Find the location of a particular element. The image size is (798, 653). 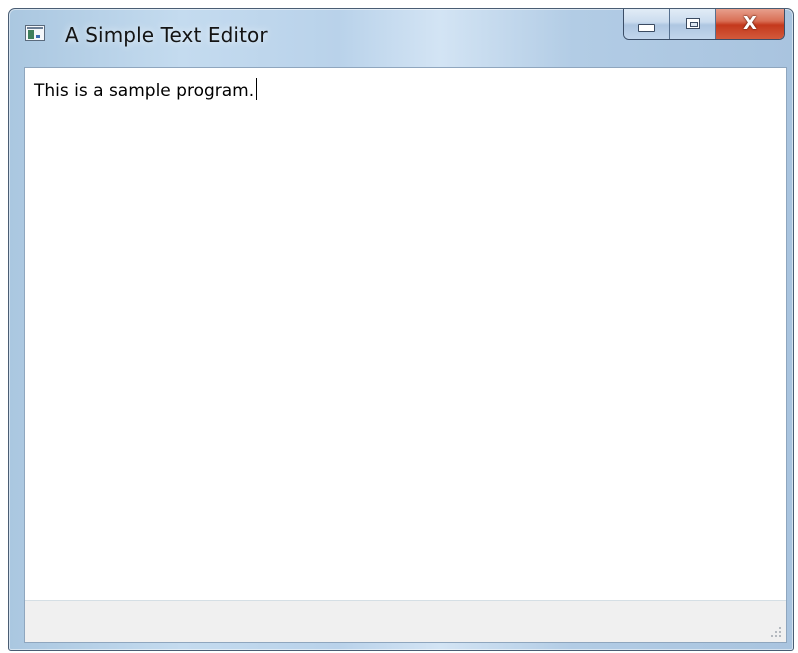

window-title: A Simple Text Editor is located at coordinates (166, 35).